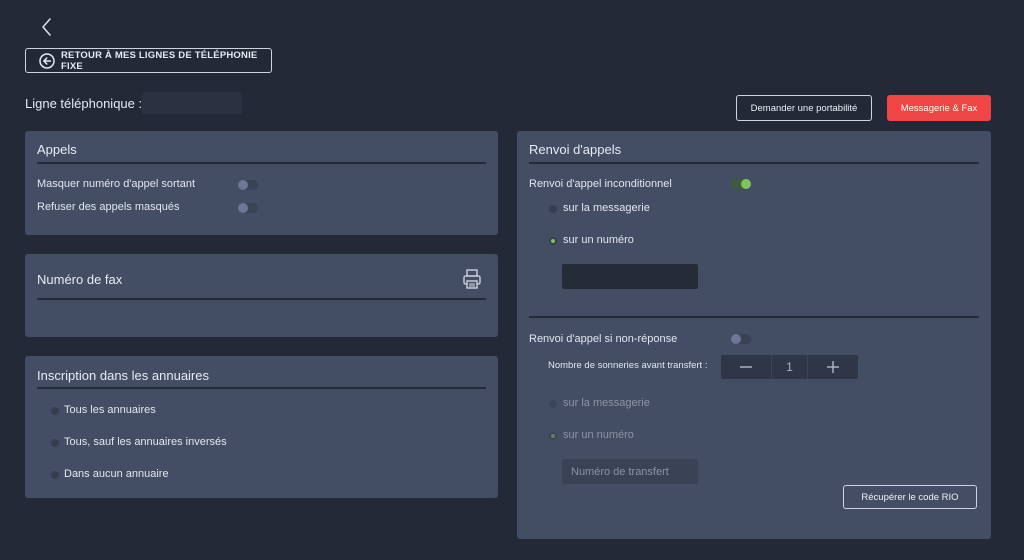 The height and width of the screenshot is (560, 1024). What do you see at coordinates (110, 410) in the screenshot?
I see `all-directories-label: Tous les annuaires` at bounding box center [110, 410].